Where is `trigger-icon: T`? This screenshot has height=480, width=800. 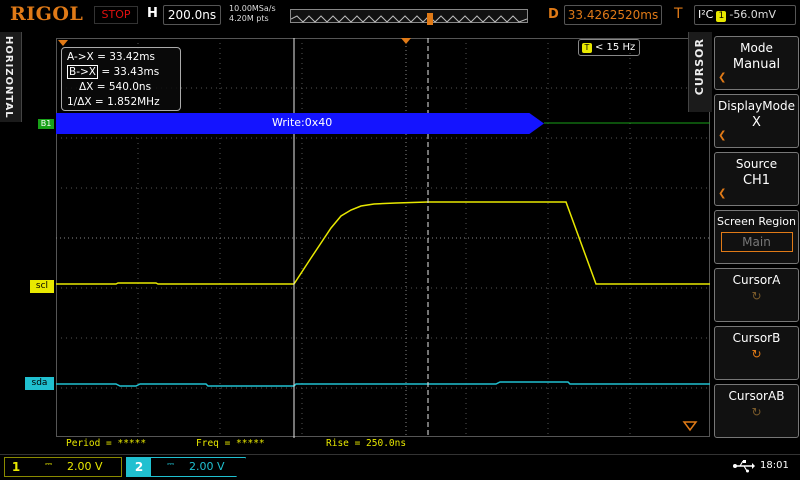 trigger-icon: T is located at coordinates (587, 48).